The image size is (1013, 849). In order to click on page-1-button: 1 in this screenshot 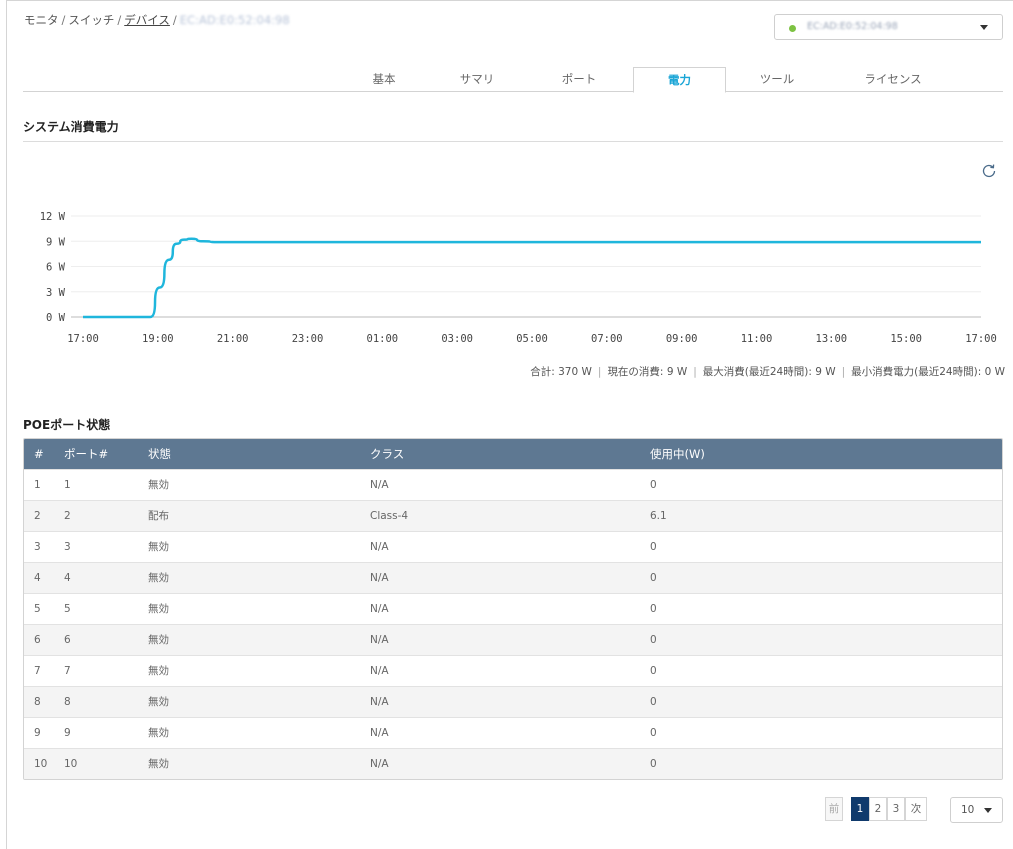, I will do `click(860, 809)`.